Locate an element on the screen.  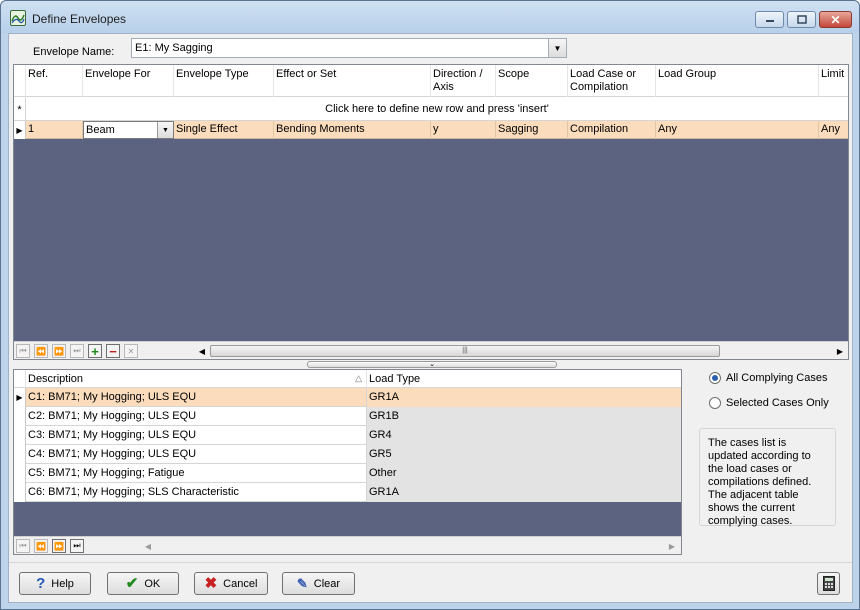
all-complying-cases-label: All Complying Cases is located at coordinates (777, 378).